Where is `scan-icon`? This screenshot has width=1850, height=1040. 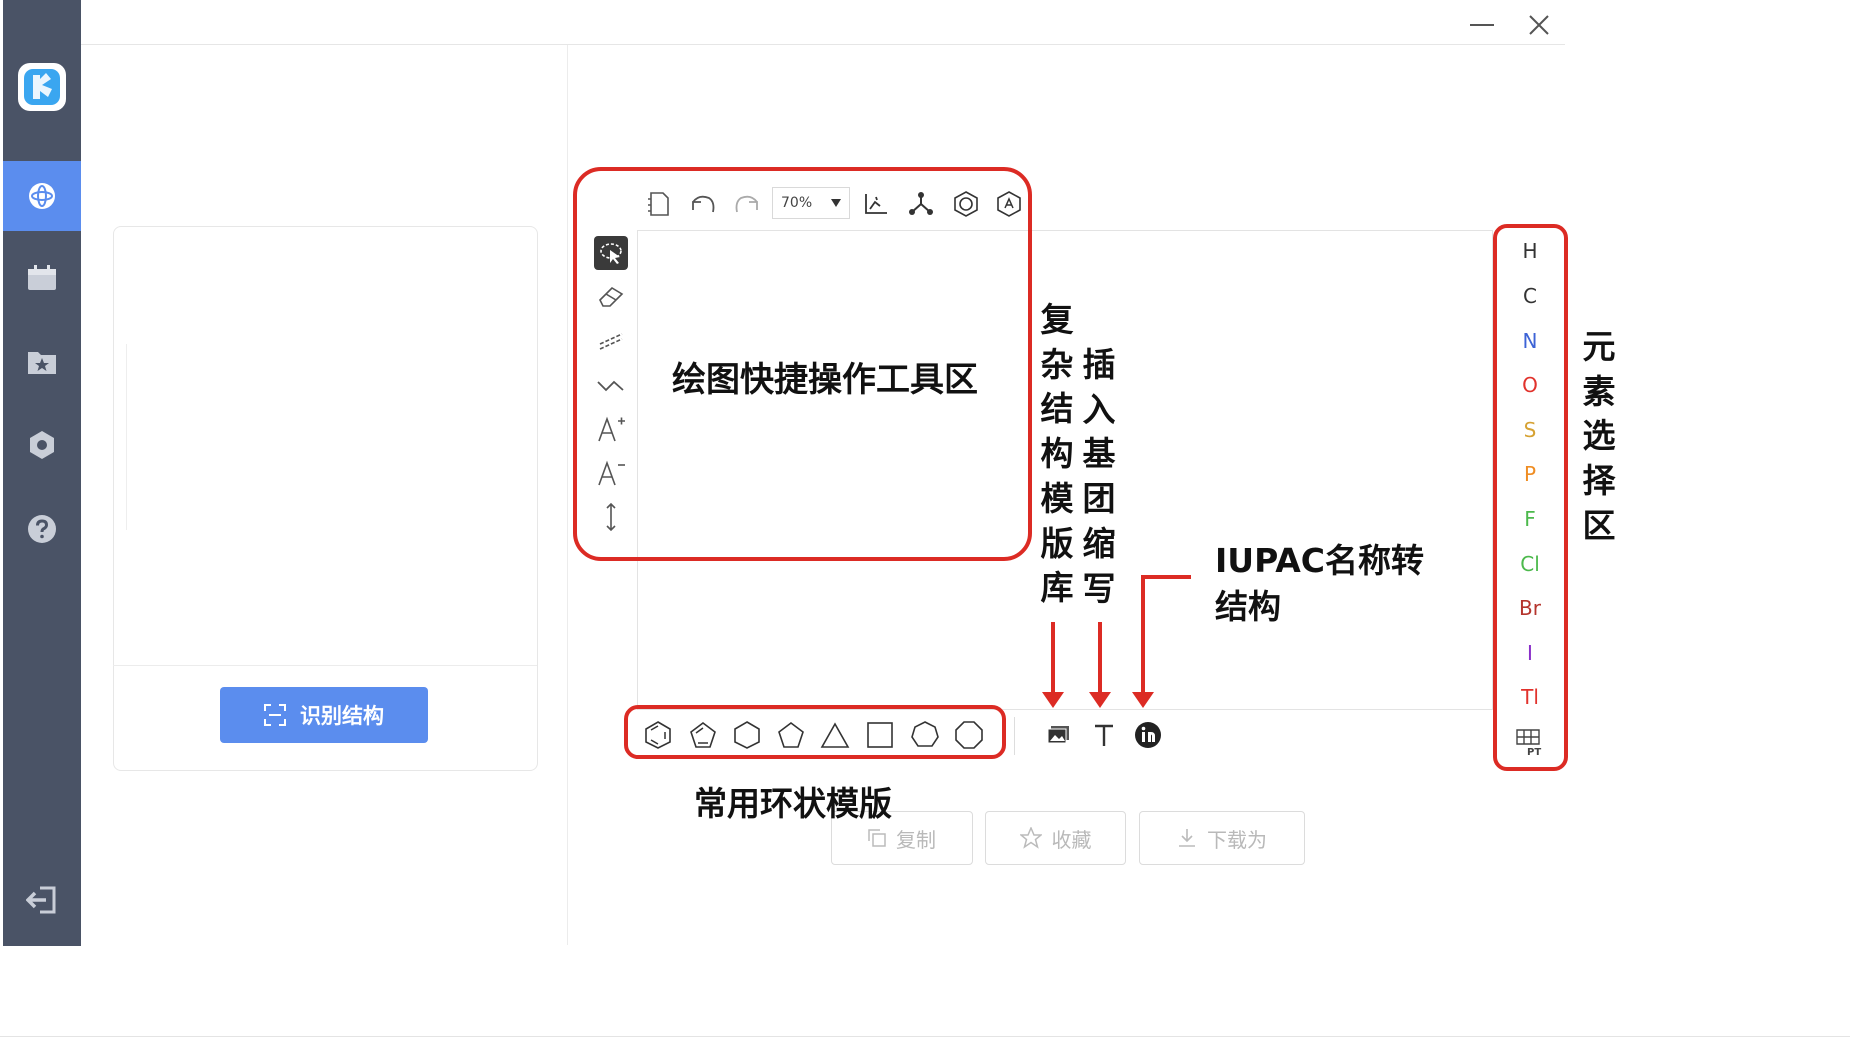
scan-icon is located at coordinates (275, 715).